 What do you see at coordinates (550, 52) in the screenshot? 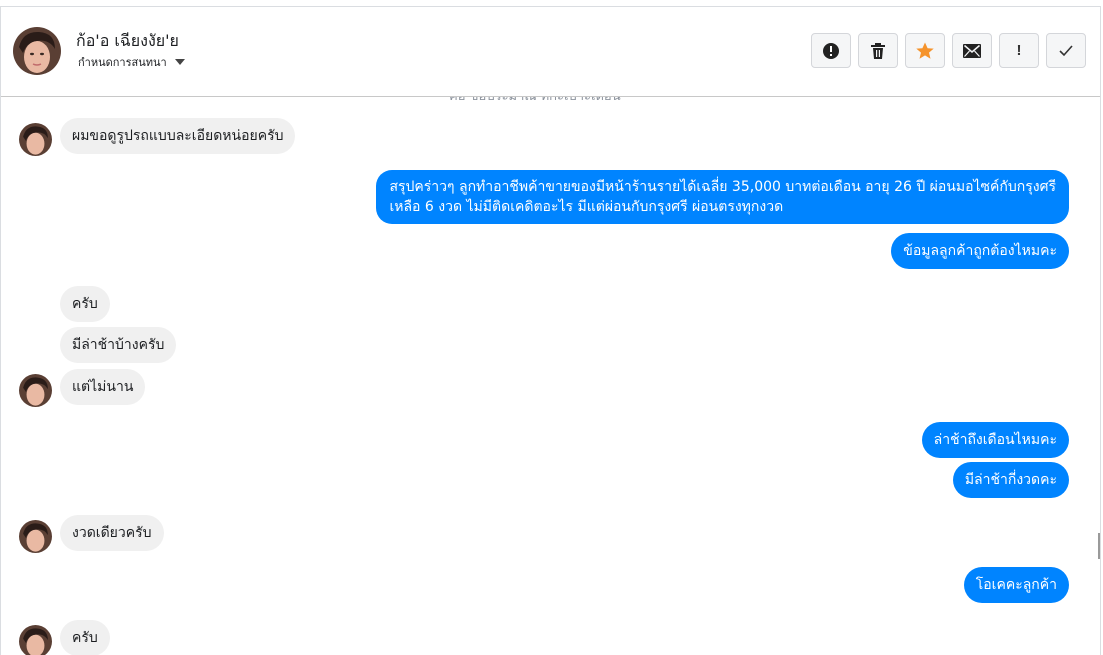
I see `conversation-header: ก้อ'อ เฉียงงัย'ย กำหนดการสนทนา !` at bounding box center [550, 52].